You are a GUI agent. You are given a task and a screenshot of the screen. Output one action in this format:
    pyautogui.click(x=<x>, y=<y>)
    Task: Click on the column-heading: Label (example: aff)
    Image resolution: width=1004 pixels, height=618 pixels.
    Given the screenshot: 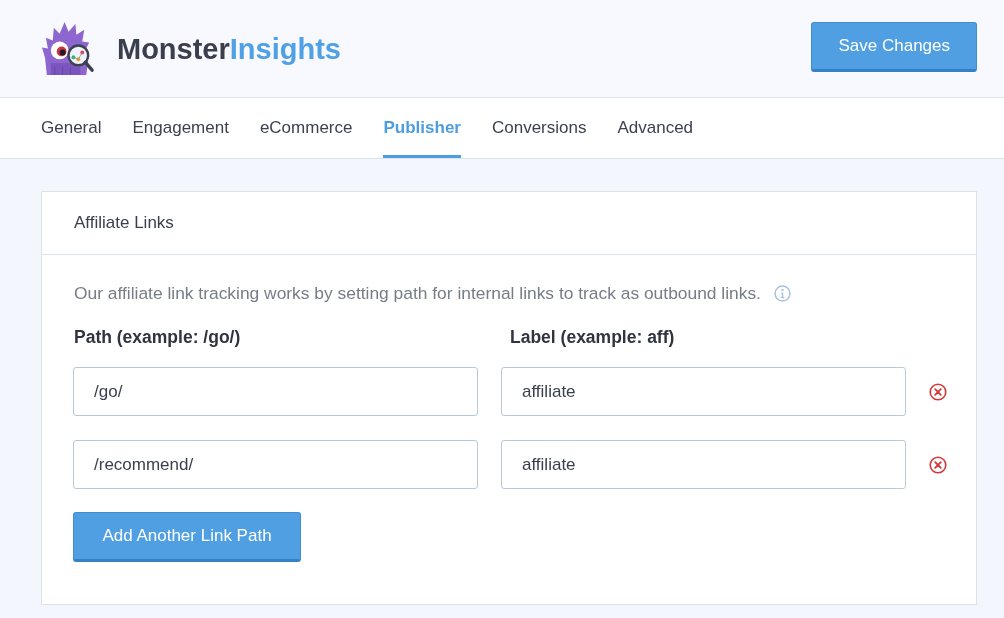 What is the action you would take?
    pyautogui.click(x=592, y=337)
    